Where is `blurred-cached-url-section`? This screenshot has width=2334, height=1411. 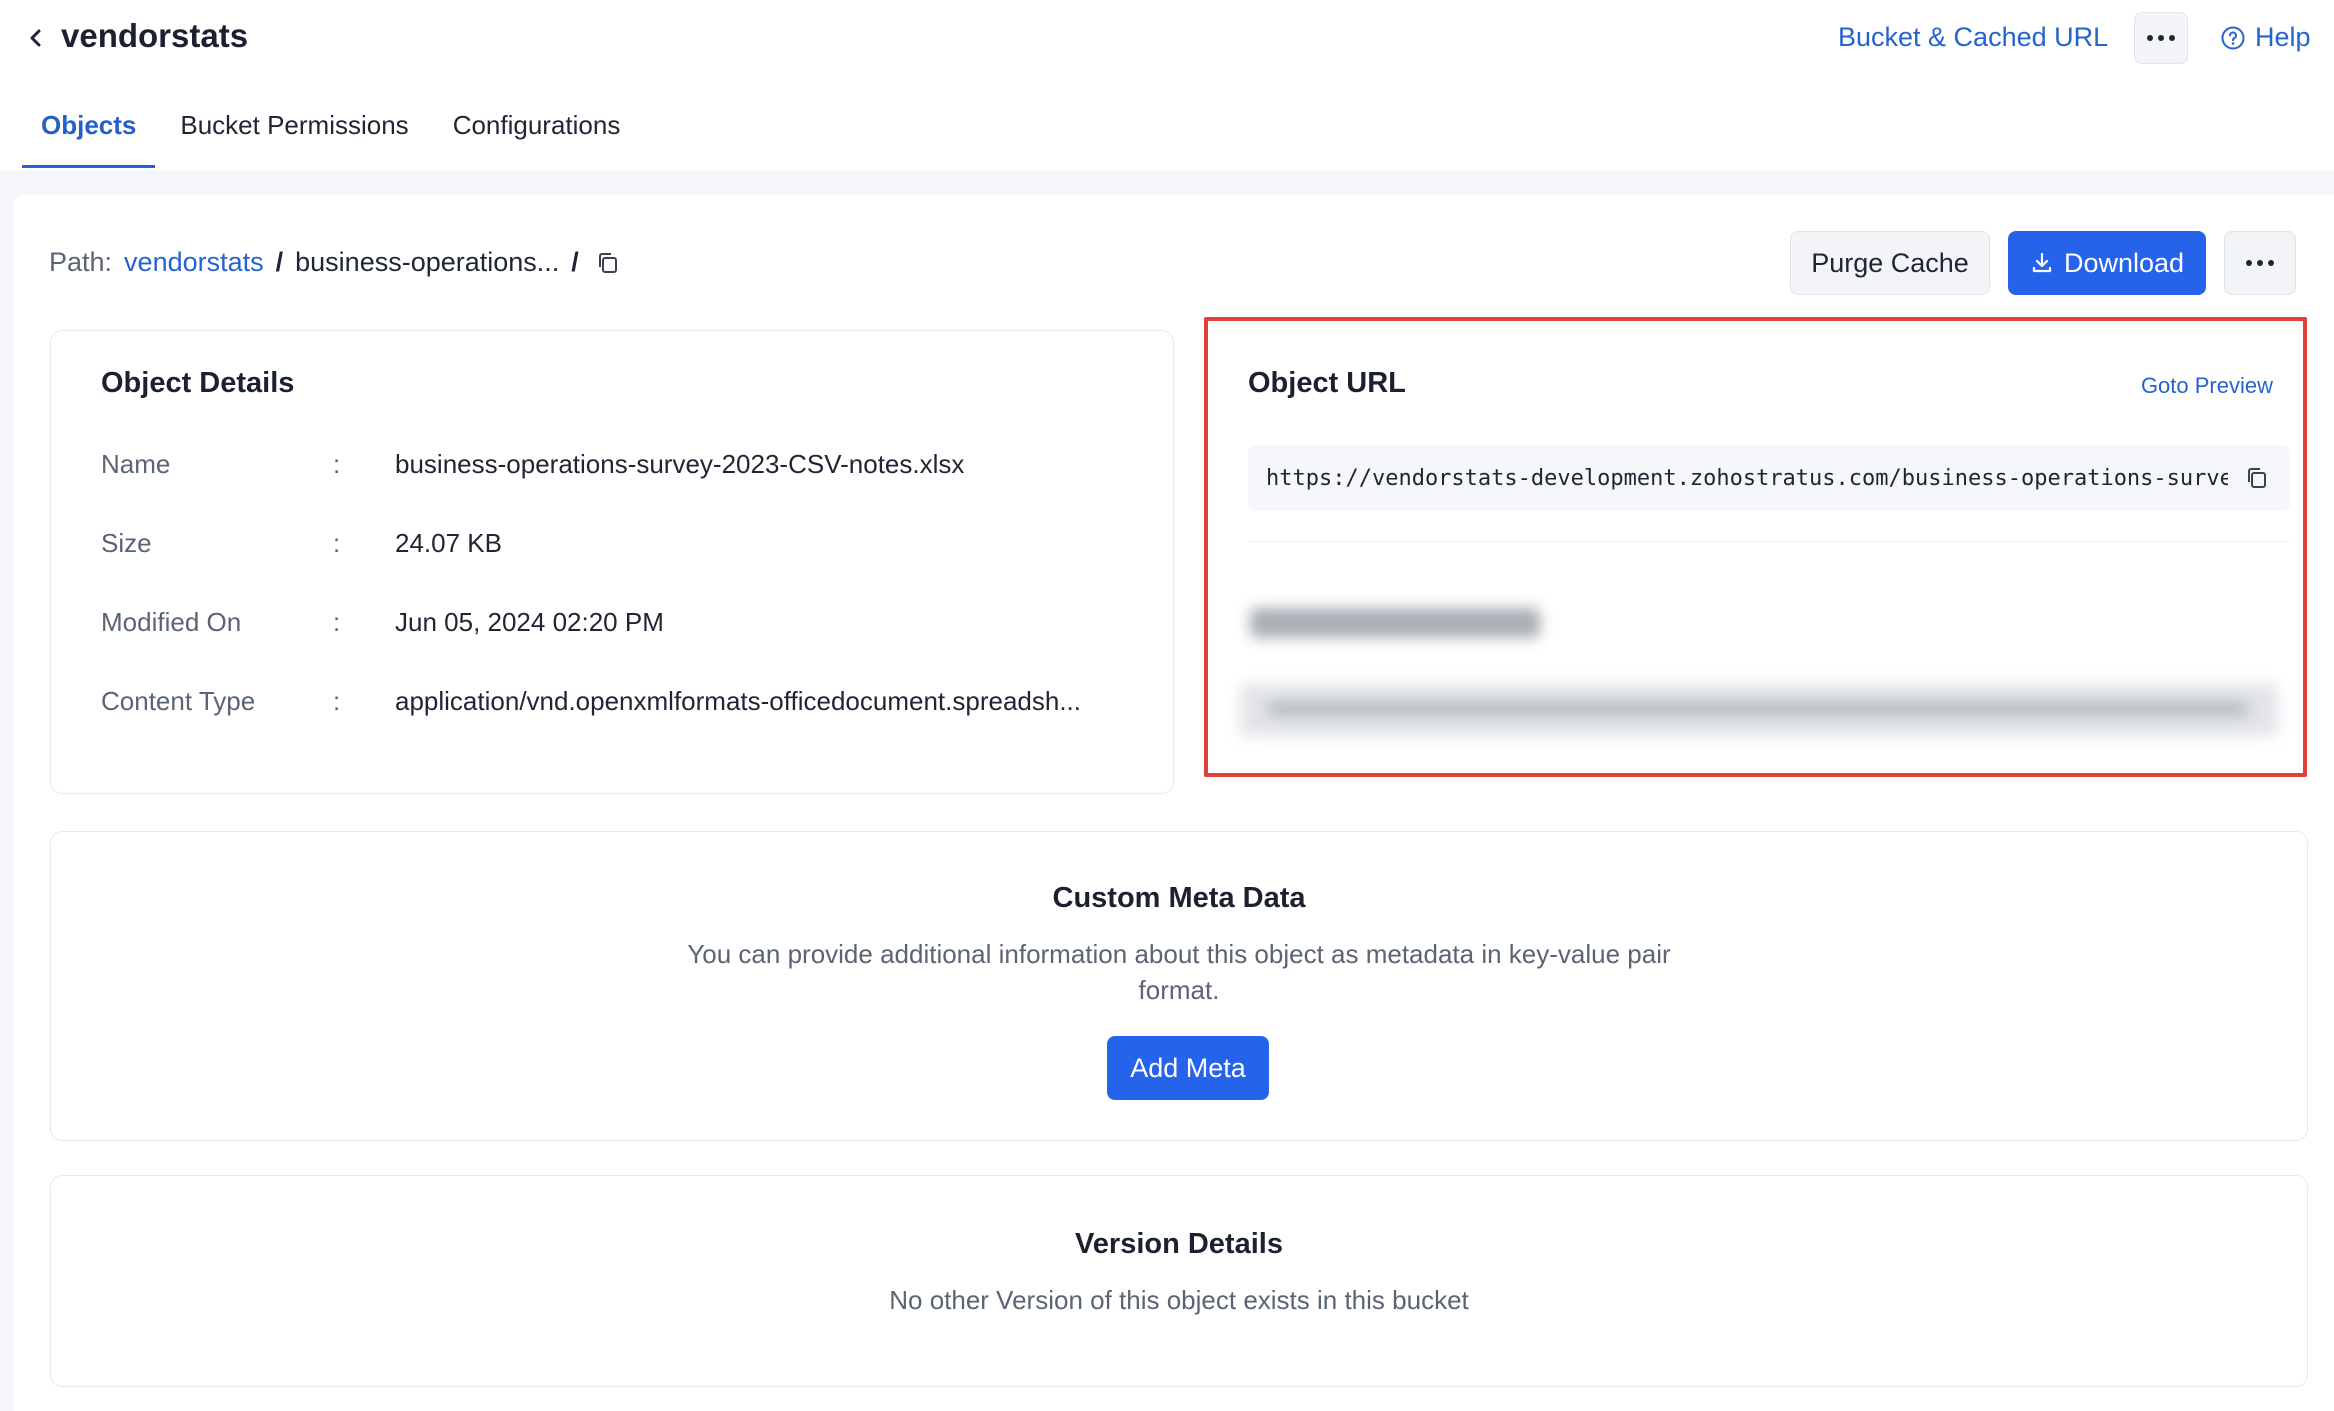
blurred-cached-url-section is located at coordinates (1760, 661).